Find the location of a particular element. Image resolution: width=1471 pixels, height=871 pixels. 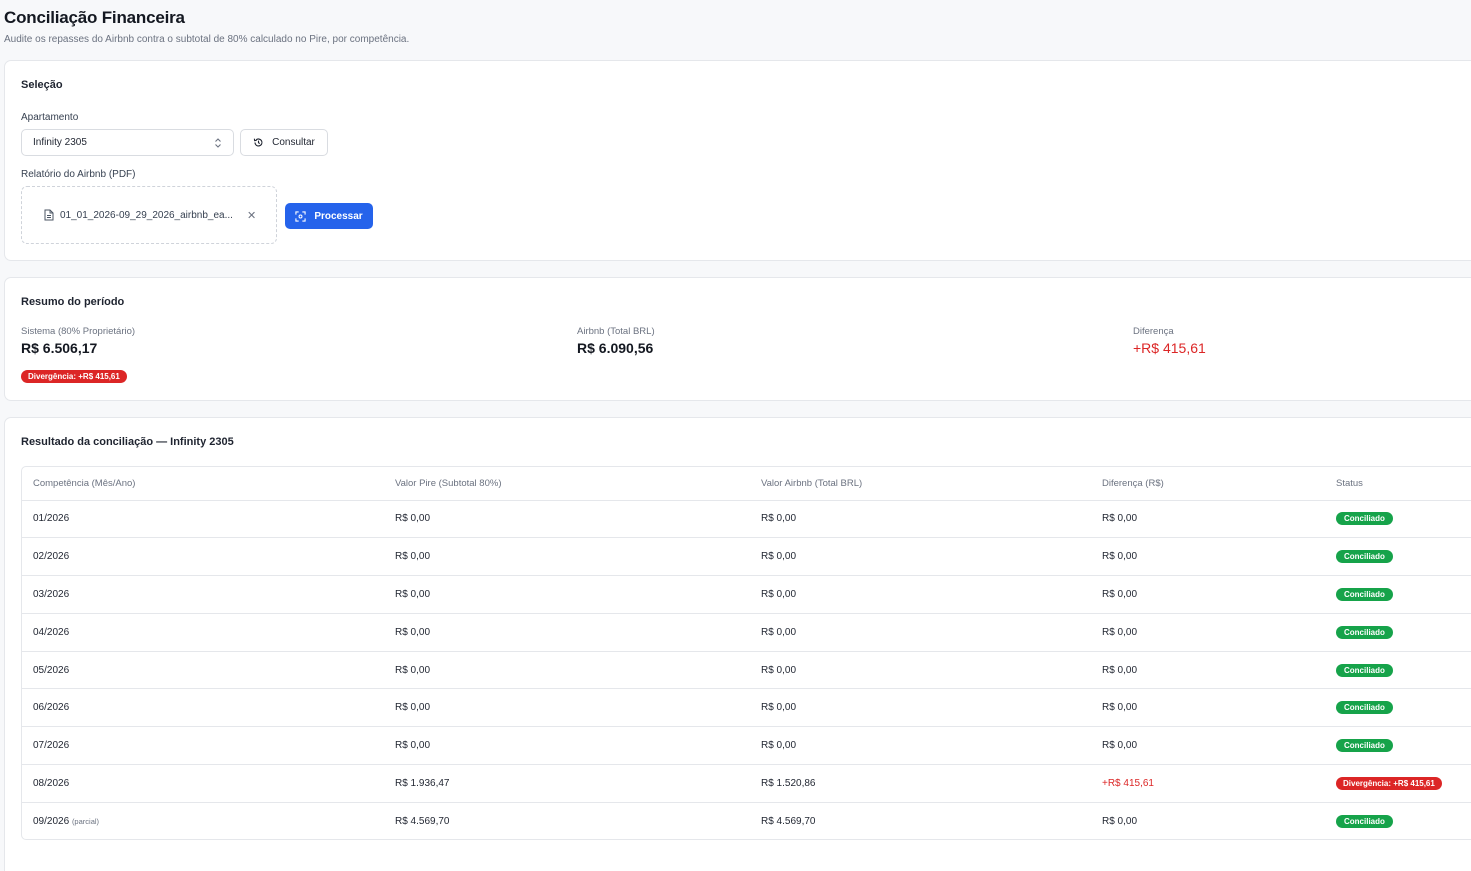

difference-metric-value: +R$ 415,61 is located at coordinates (1169, 348).